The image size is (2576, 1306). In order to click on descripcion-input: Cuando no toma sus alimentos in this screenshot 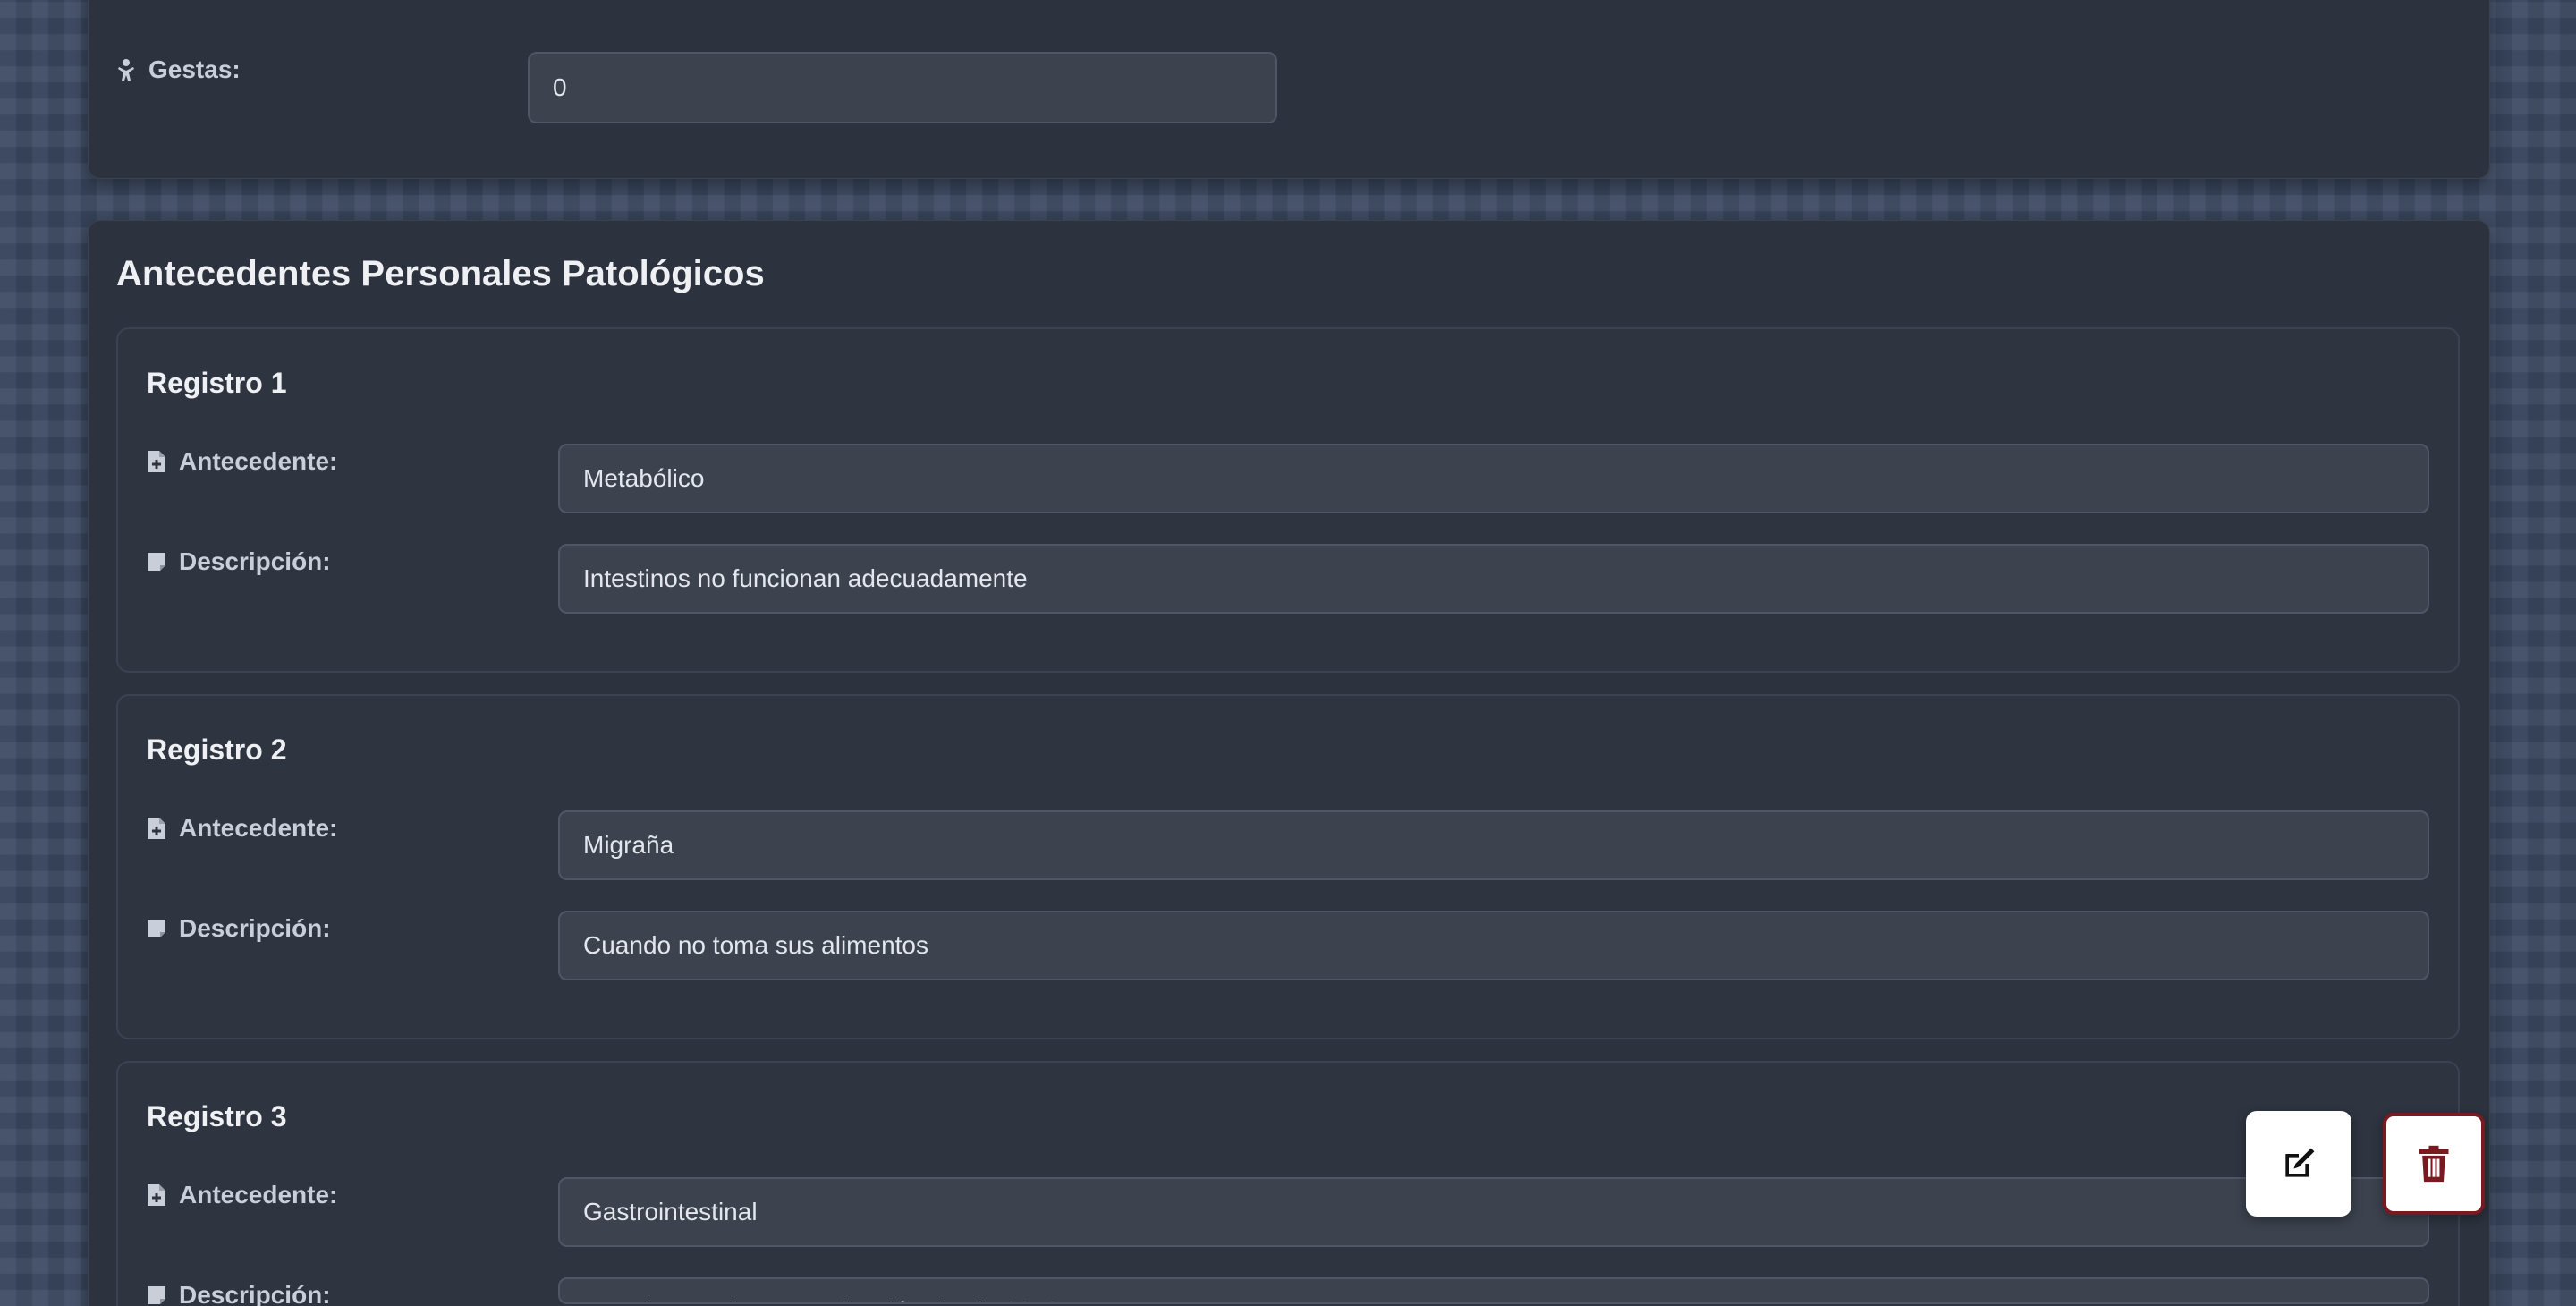, I will do `click(1493, 946)`.